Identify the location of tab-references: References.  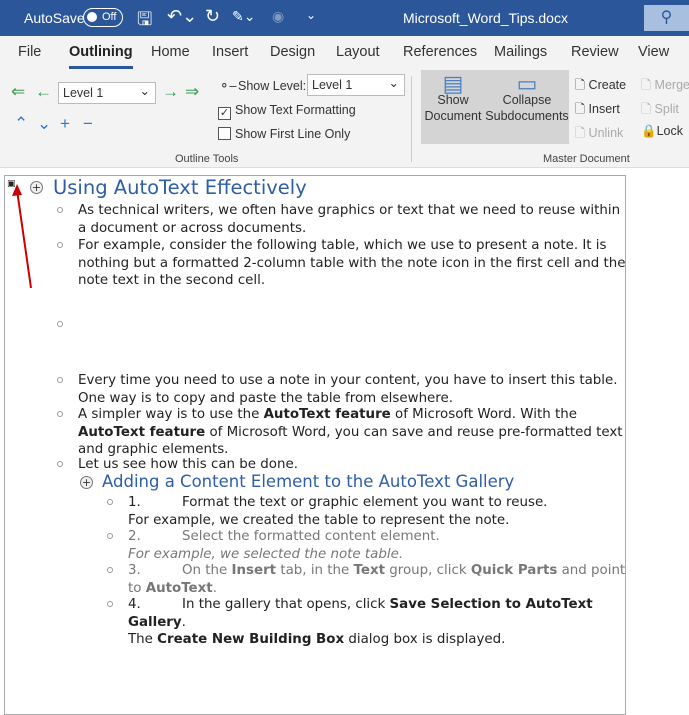
(440, 52).